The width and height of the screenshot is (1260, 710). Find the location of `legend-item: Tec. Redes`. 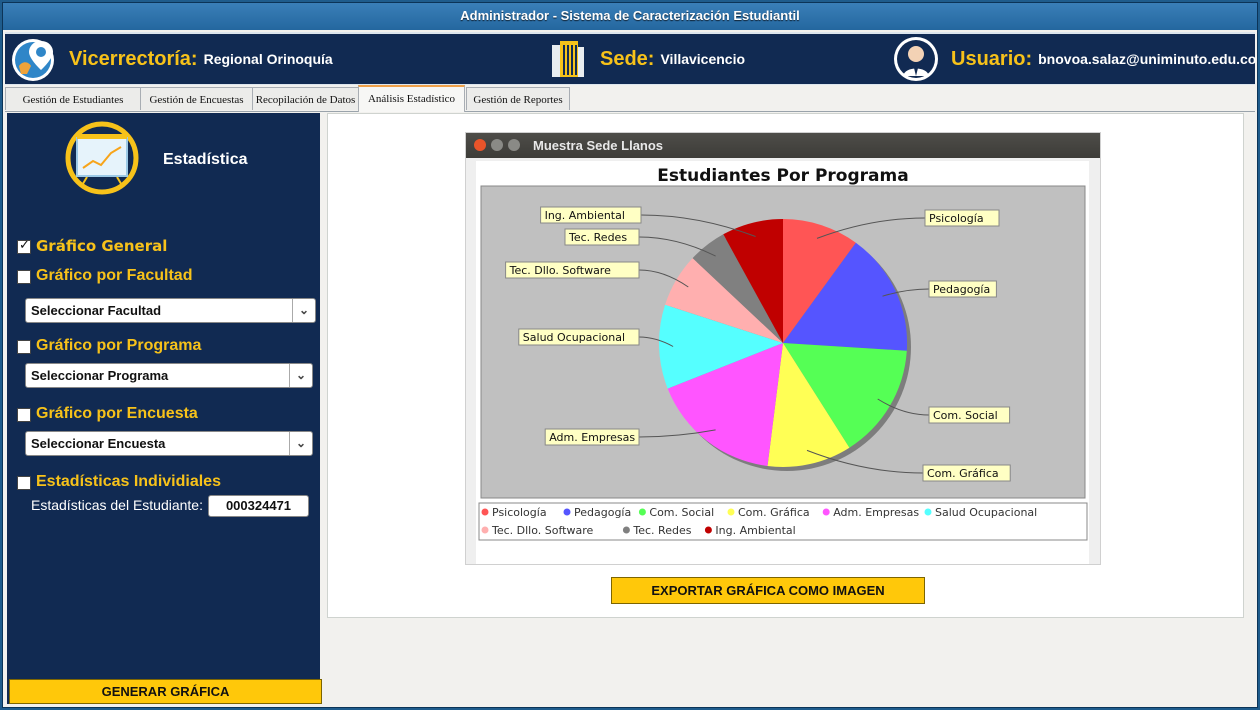

legend-item: Tec. Redes is located at coordinates (661, 530).